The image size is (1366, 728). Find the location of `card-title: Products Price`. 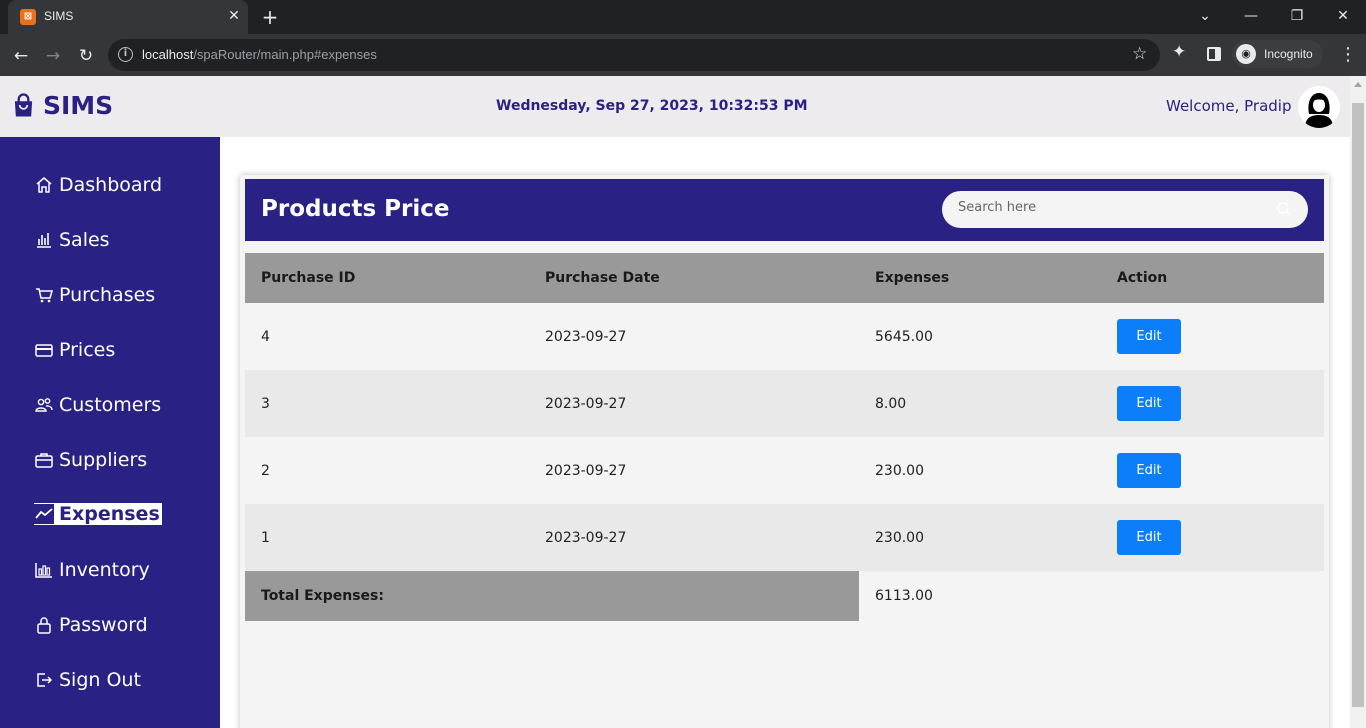

card-title: Products Price is located at coordinates (355, 209).